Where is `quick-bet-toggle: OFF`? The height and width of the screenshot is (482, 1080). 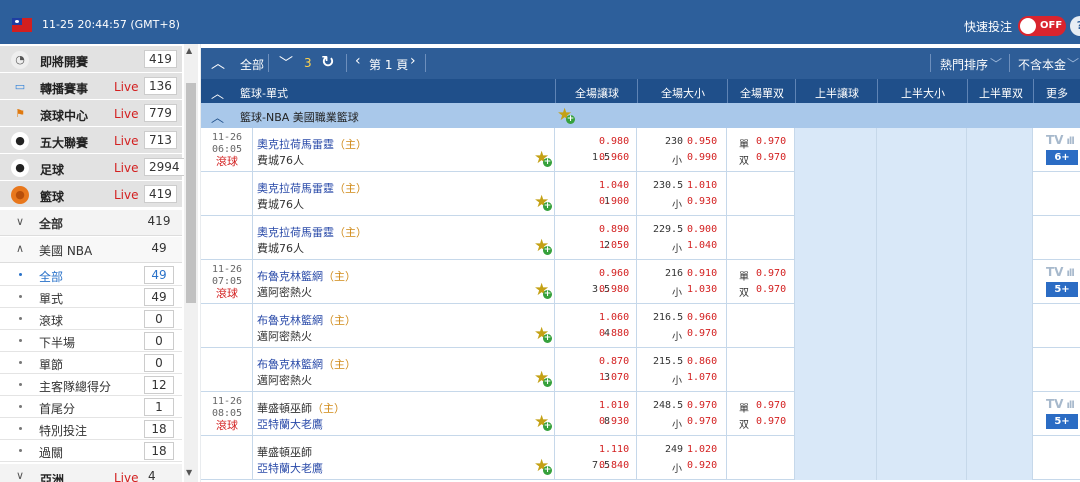 quick-bet-toggle: OFF is located at coordinates (1042, 26).